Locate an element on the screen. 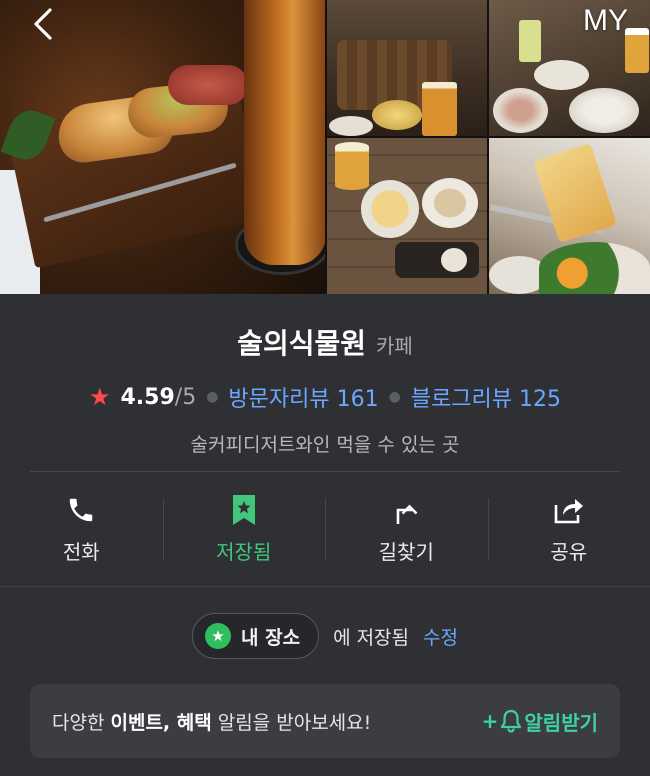 Image resolution: width=650 pixels, height=776 pixels. get-alerts-label: 알림받기 is located at coordinates (561, 722).